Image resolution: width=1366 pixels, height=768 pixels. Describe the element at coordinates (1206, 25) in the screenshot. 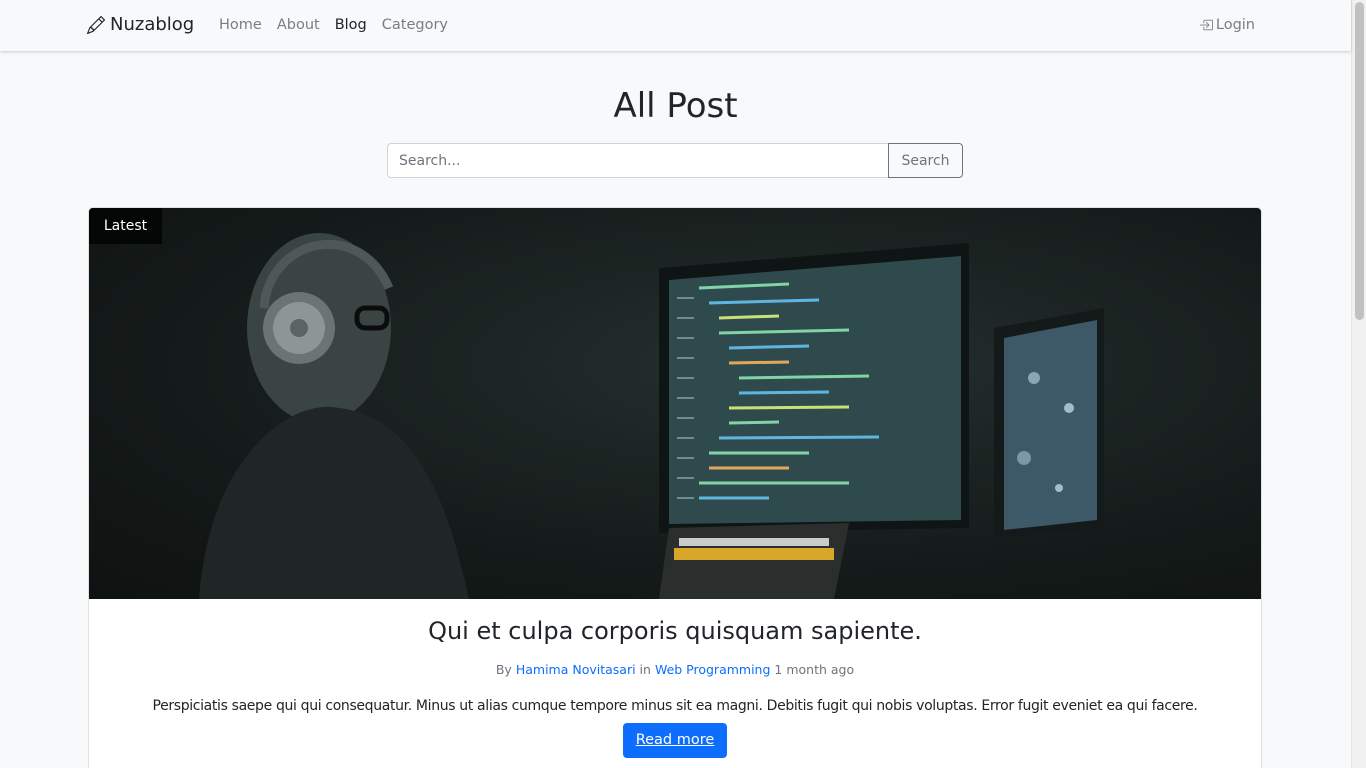

I see `box-arrow-in-right-icon` at that location.